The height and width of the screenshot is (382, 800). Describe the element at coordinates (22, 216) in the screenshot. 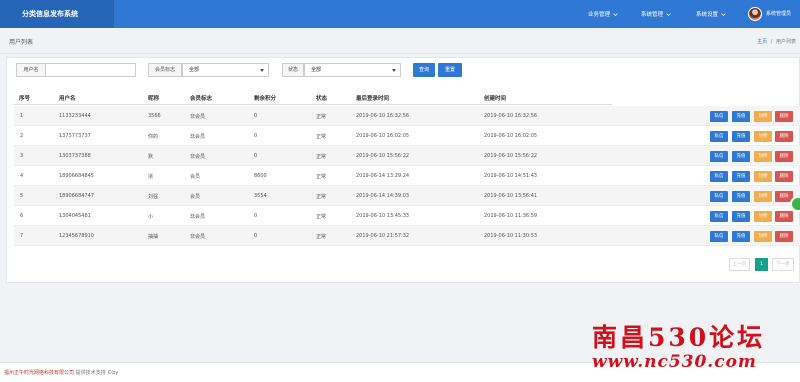

I see `cell-no: 6` at that location.